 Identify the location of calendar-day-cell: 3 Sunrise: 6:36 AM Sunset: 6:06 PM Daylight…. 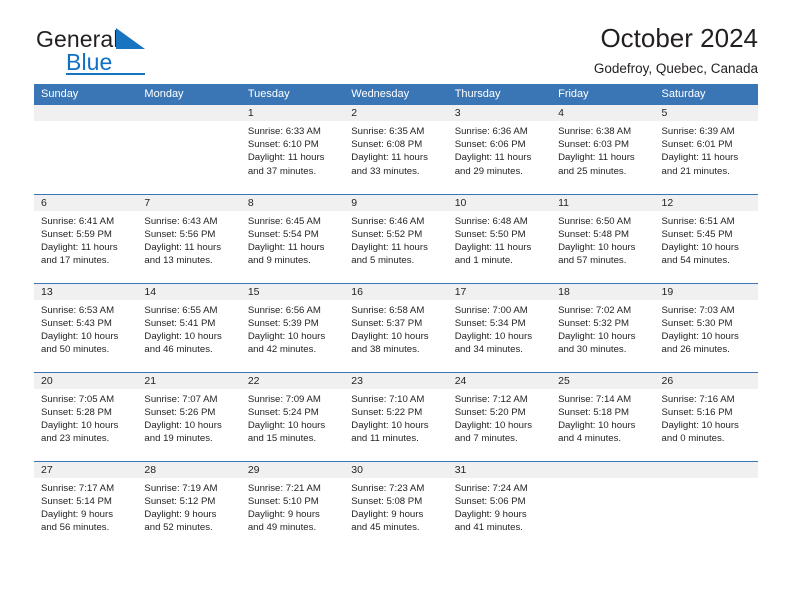
(499, 149).